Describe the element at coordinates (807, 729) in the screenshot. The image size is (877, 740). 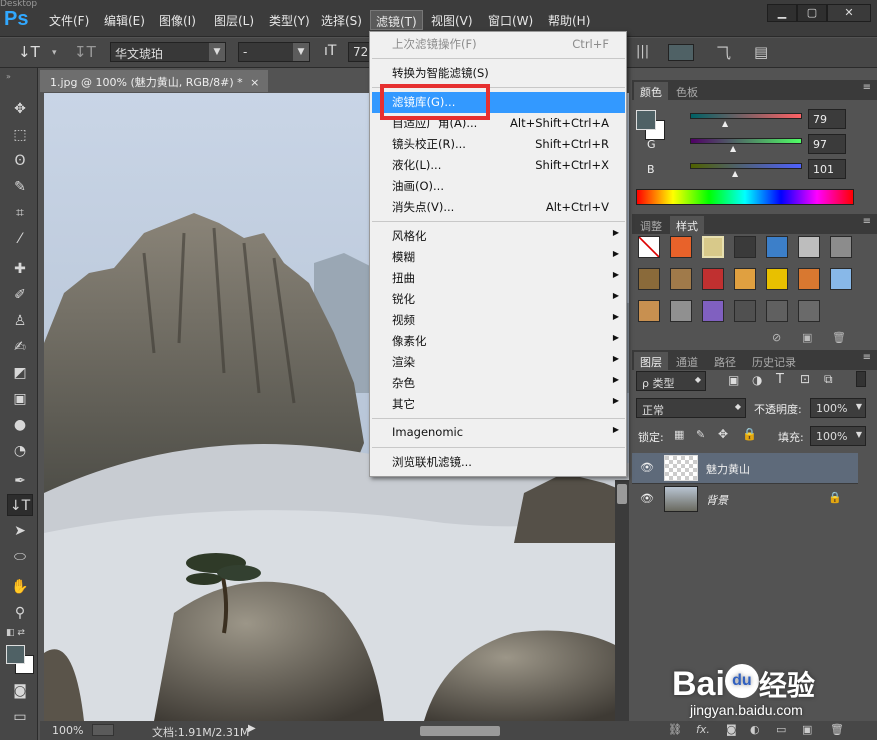
I see `new-layer-icon: ▣` at that location.